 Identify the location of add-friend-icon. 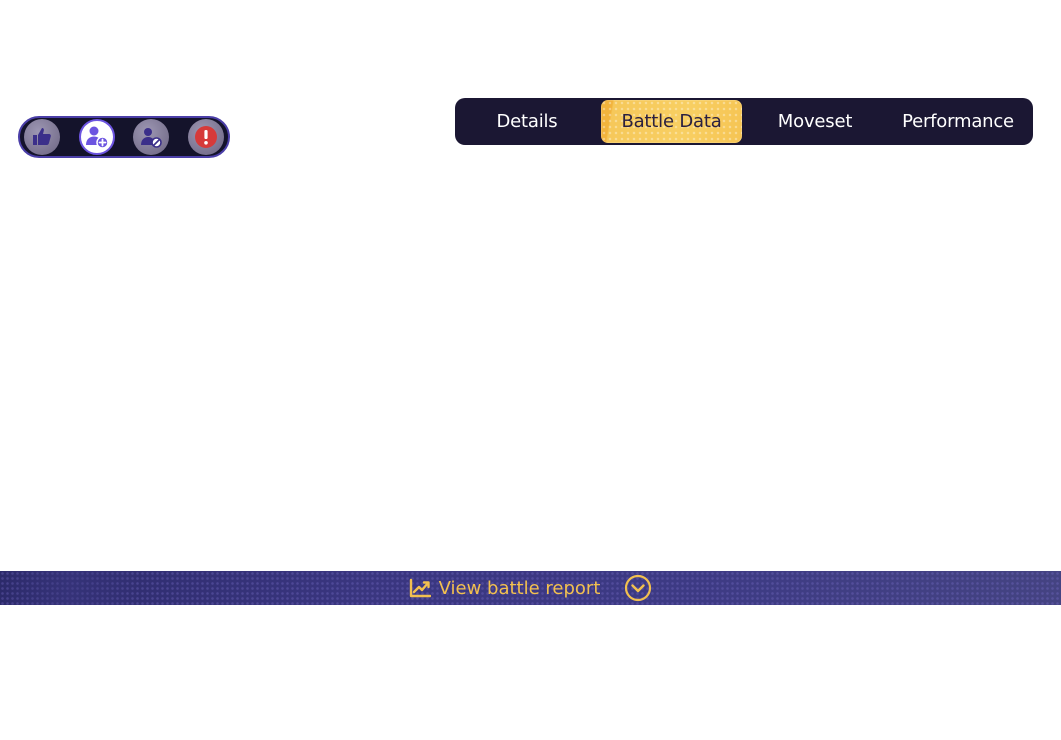
(97, 137).